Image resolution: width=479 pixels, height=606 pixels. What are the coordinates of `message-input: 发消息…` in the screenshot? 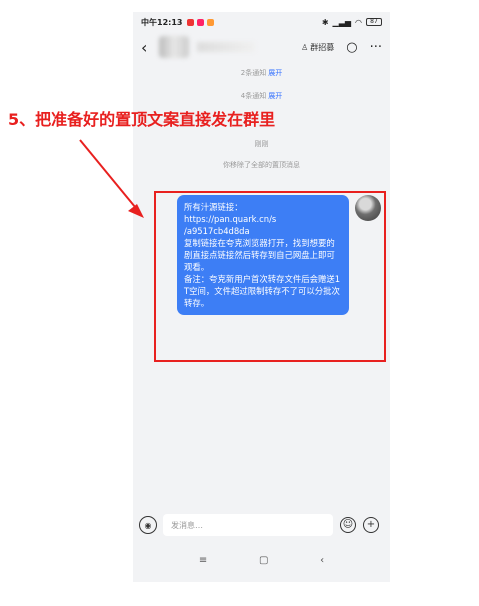 It's located at (248, 525).